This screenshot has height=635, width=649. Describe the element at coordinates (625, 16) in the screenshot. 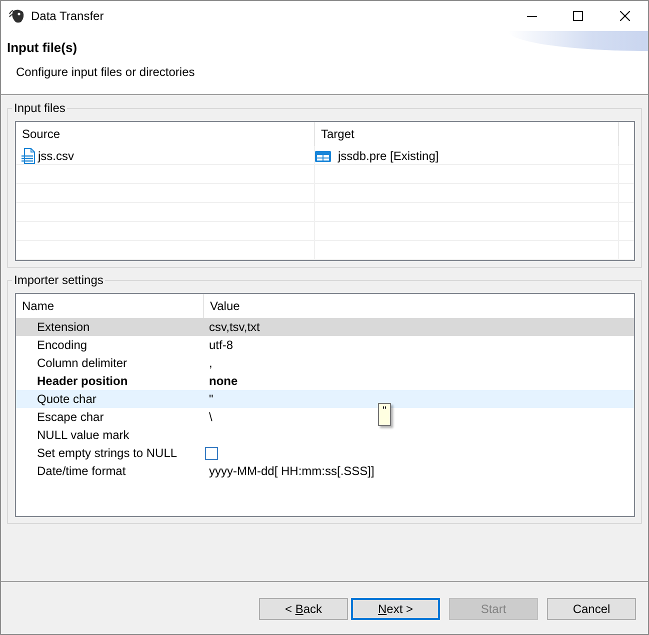

I see `close-icon` at that location.